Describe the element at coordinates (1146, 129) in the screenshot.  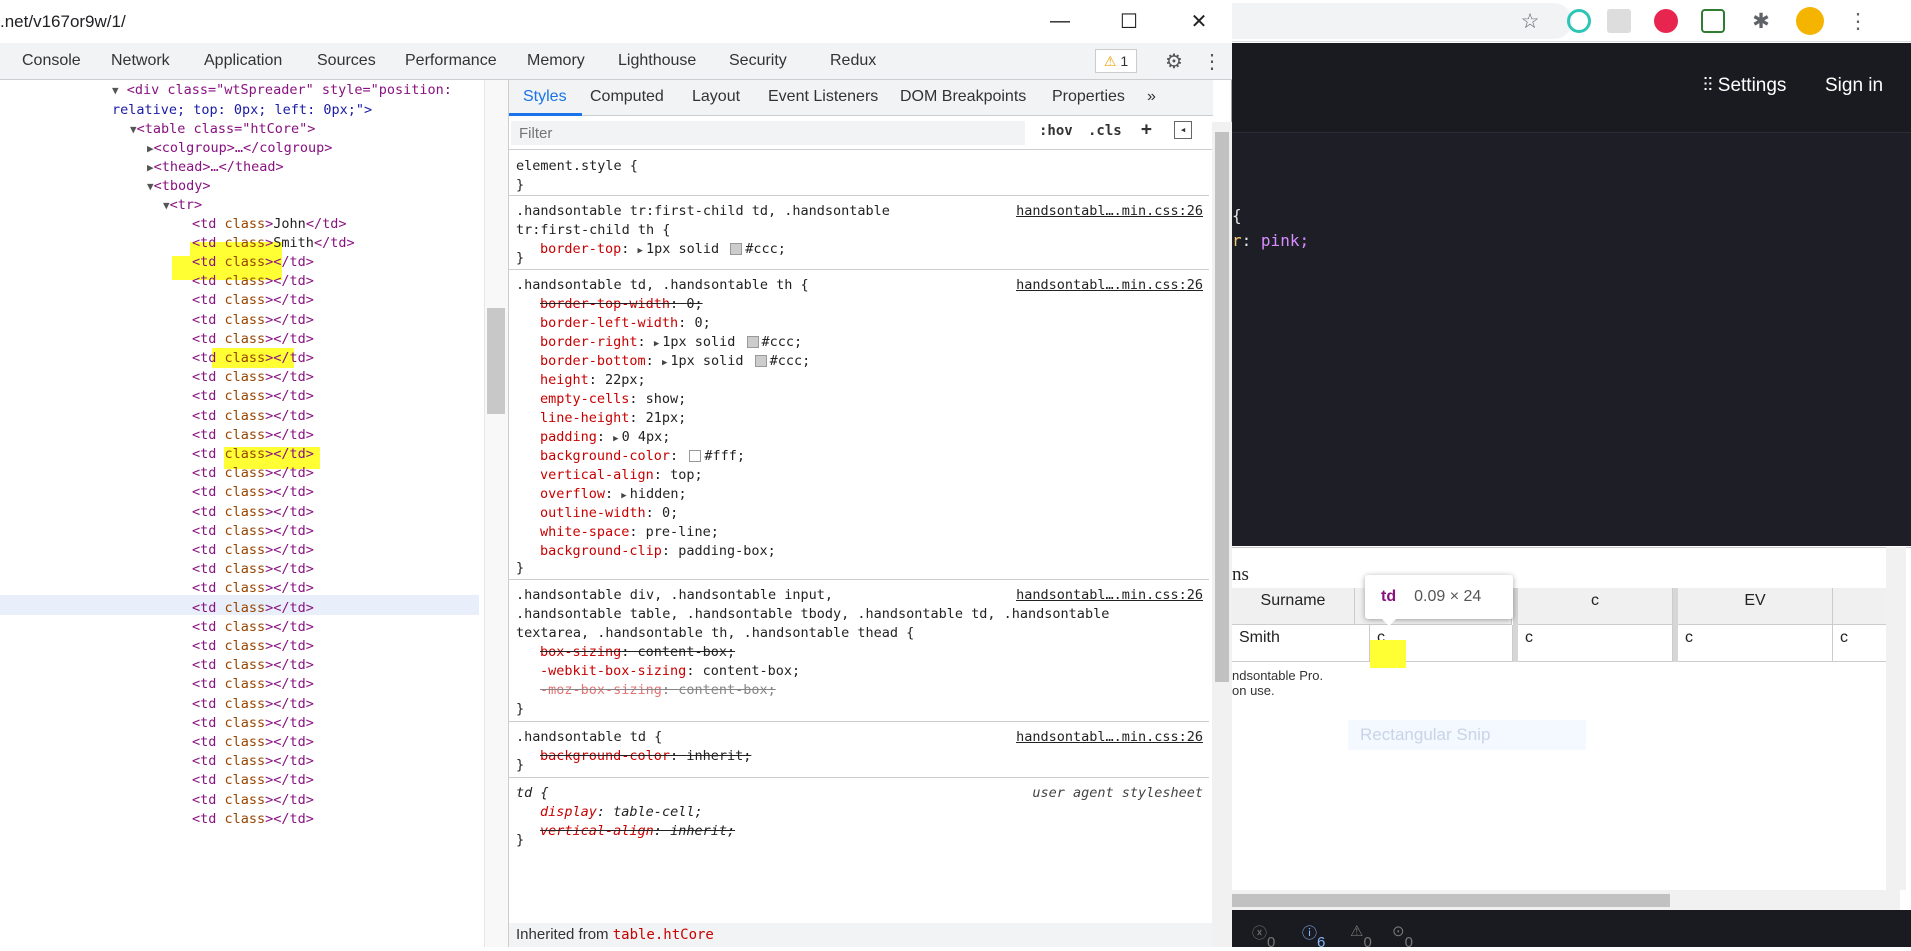
I see `add-rule-icon: +` at that location.